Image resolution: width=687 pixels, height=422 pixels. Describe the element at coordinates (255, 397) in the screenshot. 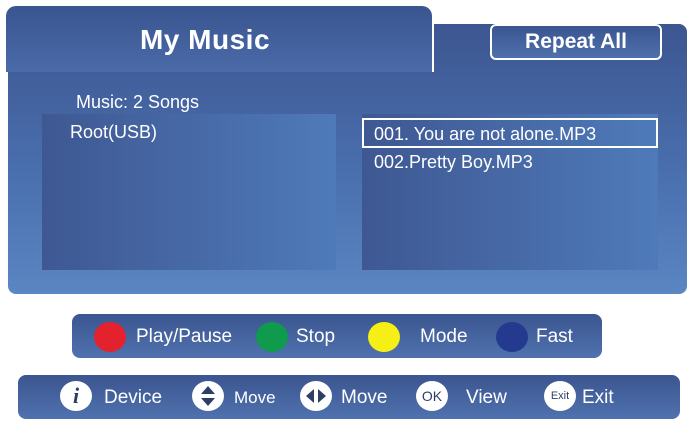

I see `move-up-down-label: Move` at that location.